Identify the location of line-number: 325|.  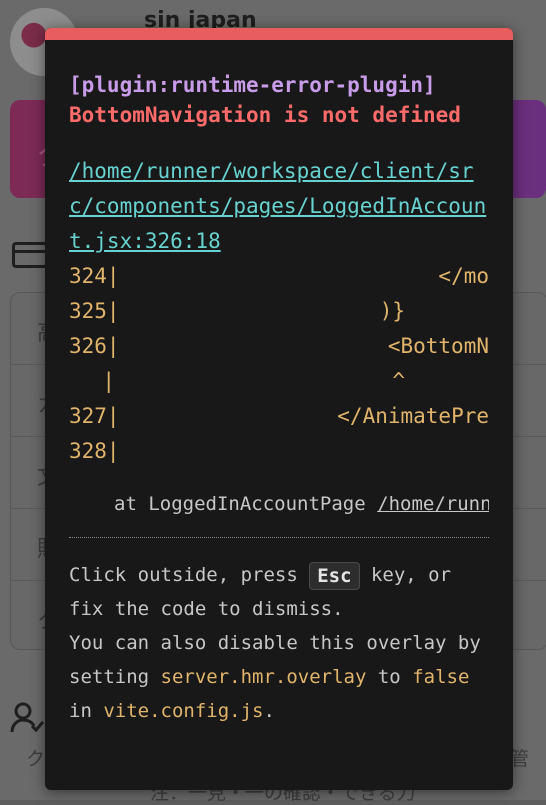
(94, 311).